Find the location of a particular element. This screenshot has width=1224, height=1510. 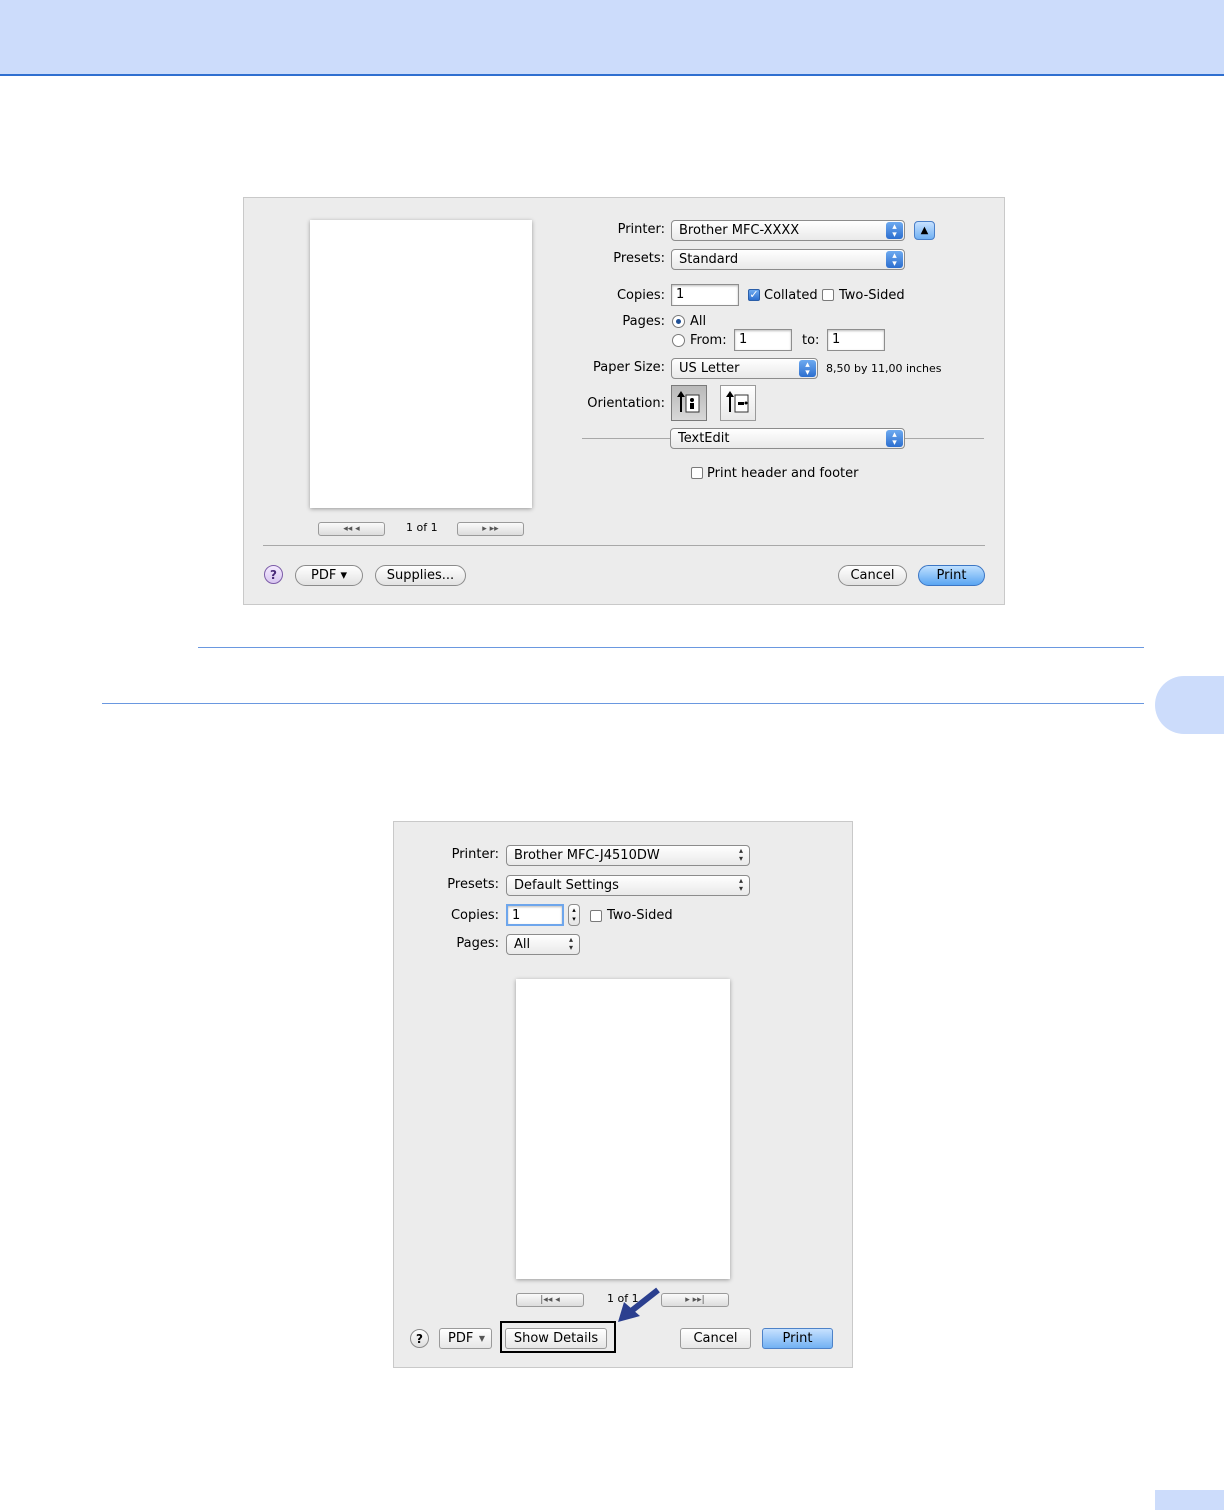

pages-value: All is located at coordinates (522, 944).